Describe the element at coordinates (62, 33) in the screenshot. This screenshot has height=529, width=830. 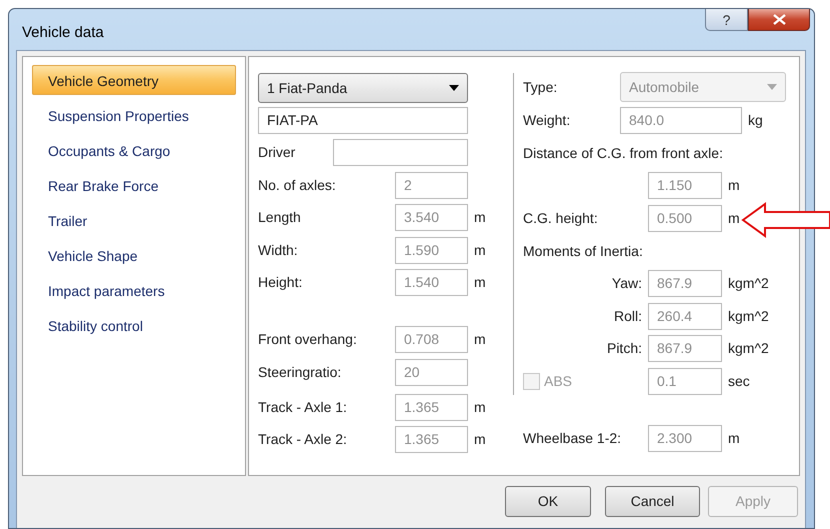
I see `window-title: Vehicle data` at that location.